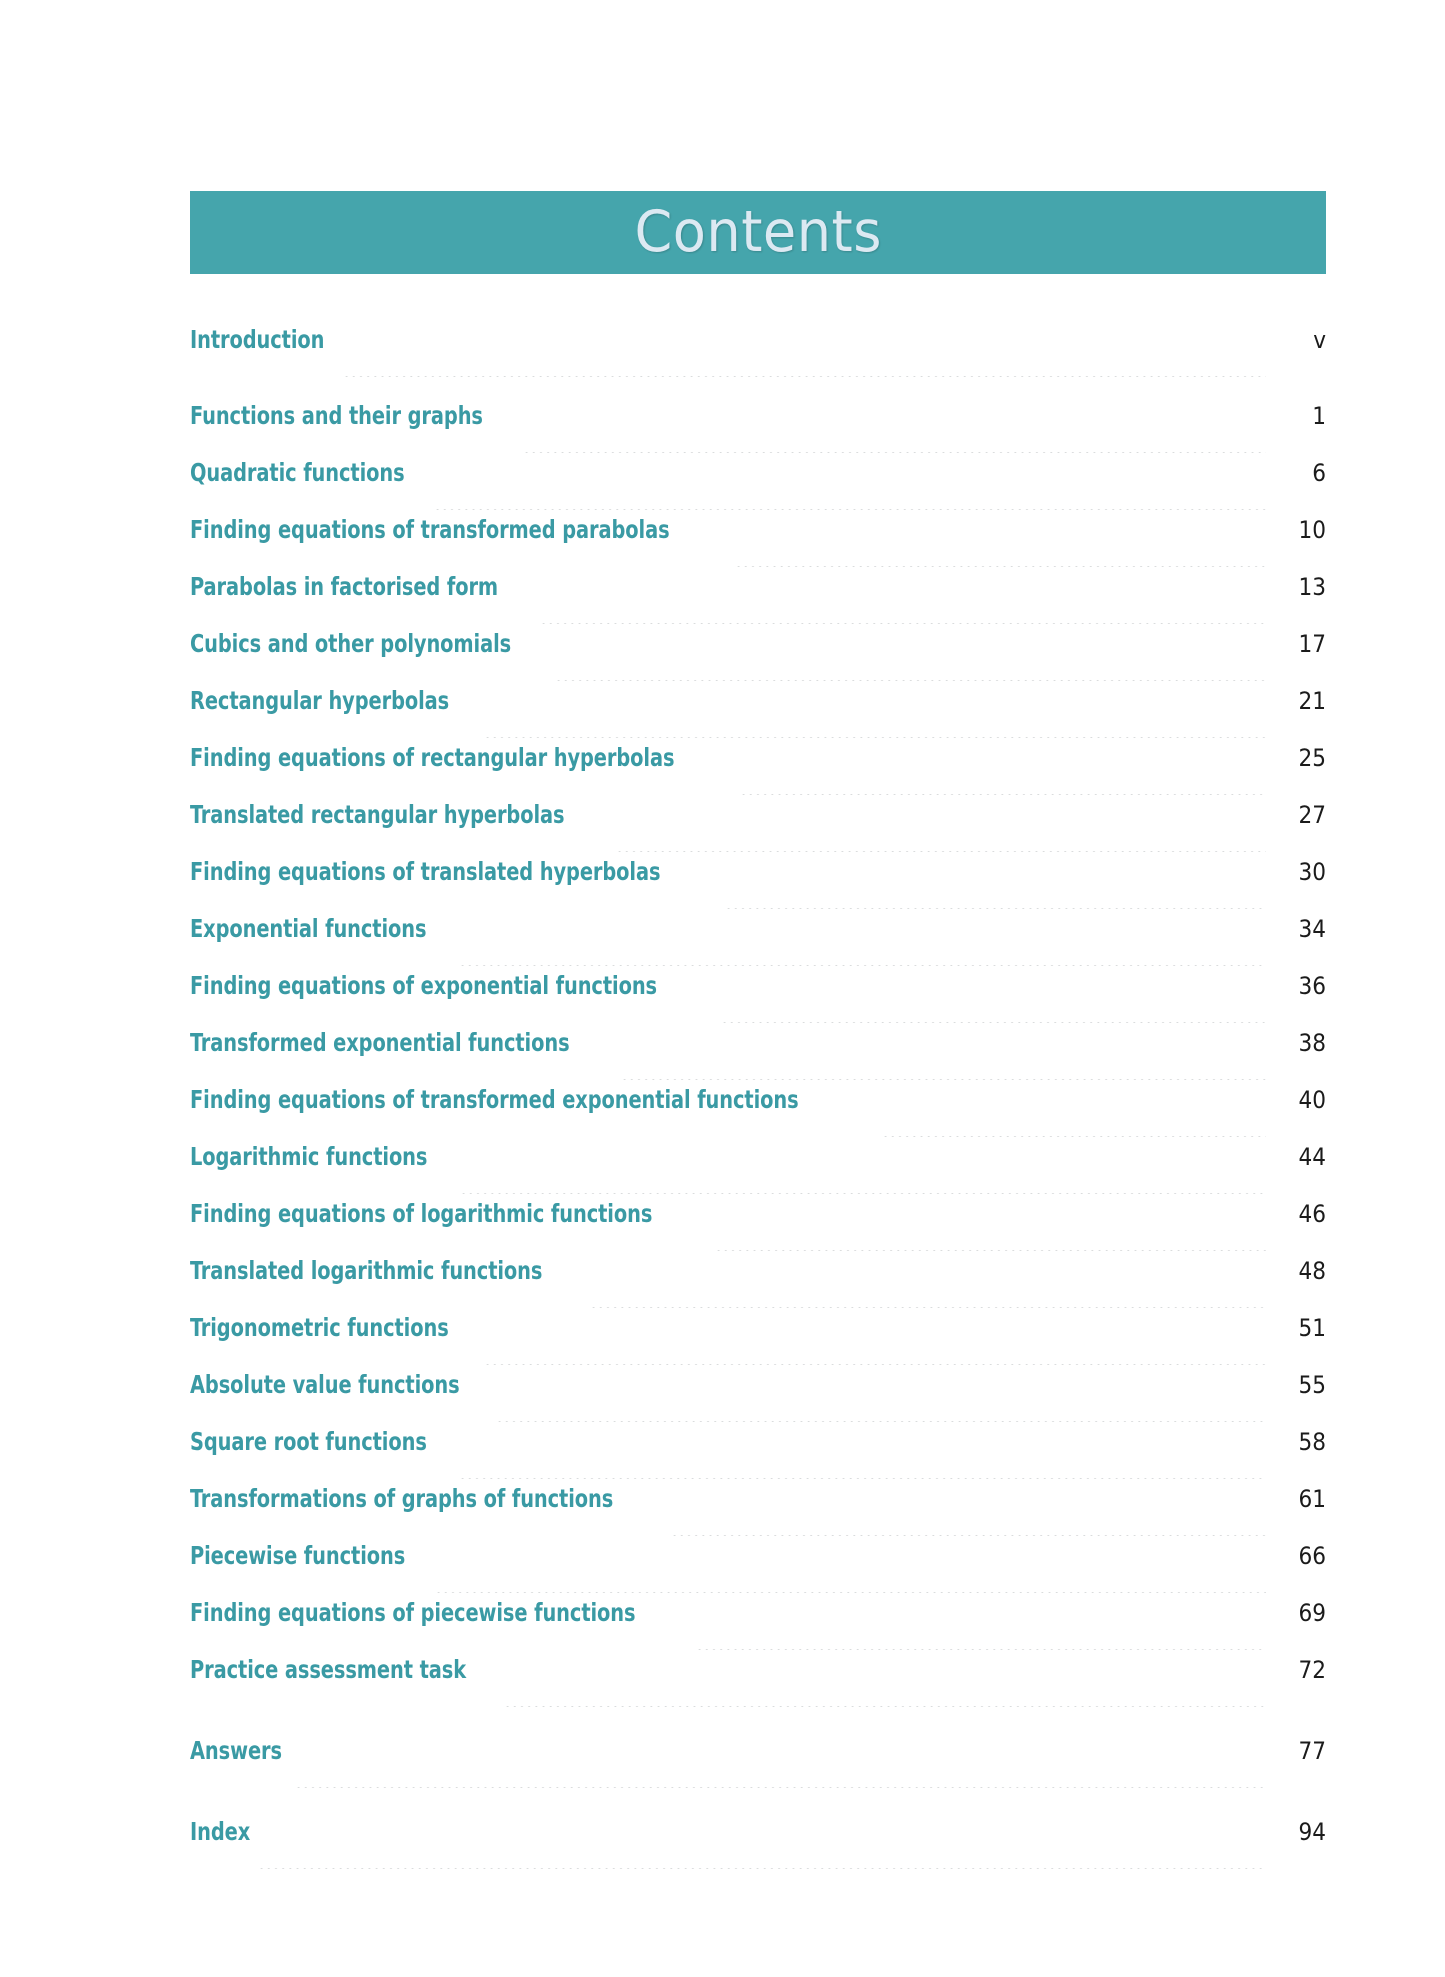 The width and height of the screenshot is (1445, 1977). What do you see at coordinates (1312, 929) in the screenshot?
I see `toc-entry-page-number: 34` at bounding box center [1312, 929].